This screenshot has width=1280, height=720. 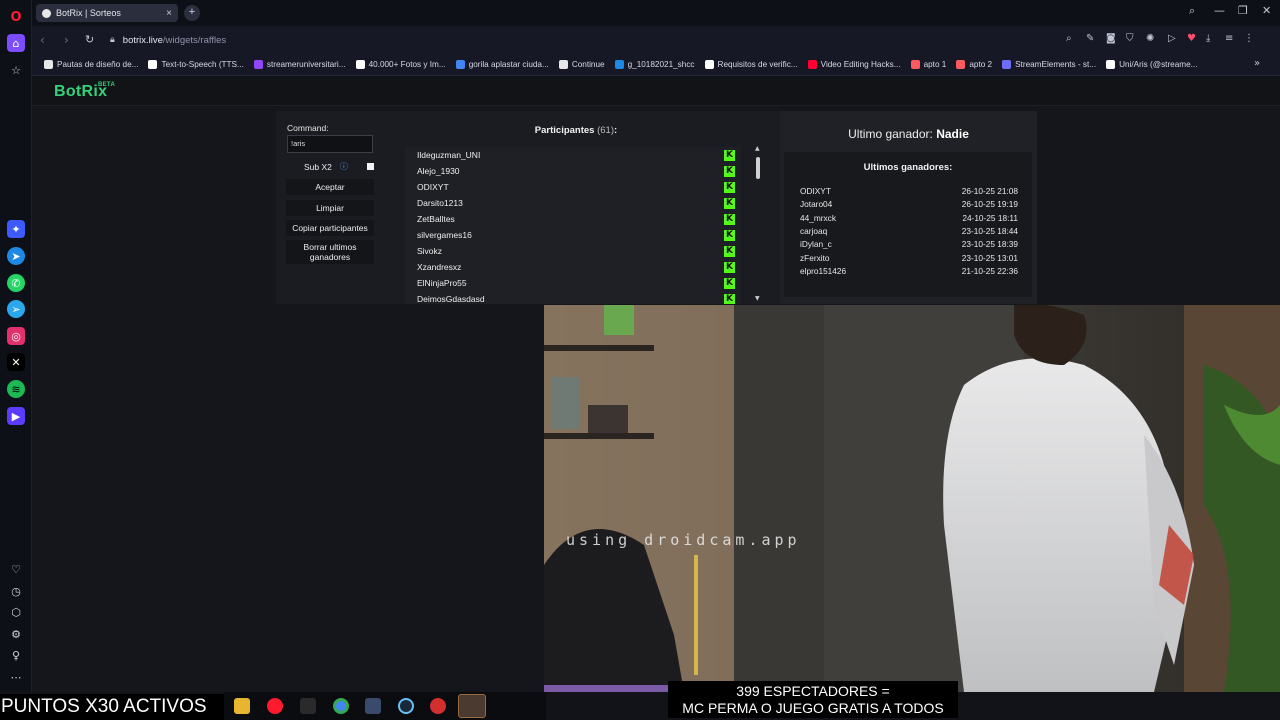 What do you see at coordinates (107, 13) in the screenshot?
I see `tab-botrix: BotRix | Sorteos ×` at bounding box center [107, 13].